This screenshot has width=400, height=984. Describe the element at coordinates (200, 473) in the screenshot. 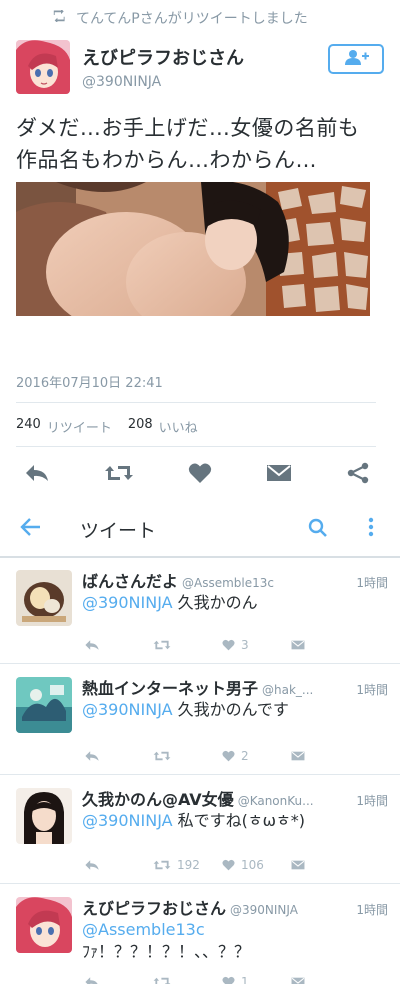

I see `heart-icon` at that location.